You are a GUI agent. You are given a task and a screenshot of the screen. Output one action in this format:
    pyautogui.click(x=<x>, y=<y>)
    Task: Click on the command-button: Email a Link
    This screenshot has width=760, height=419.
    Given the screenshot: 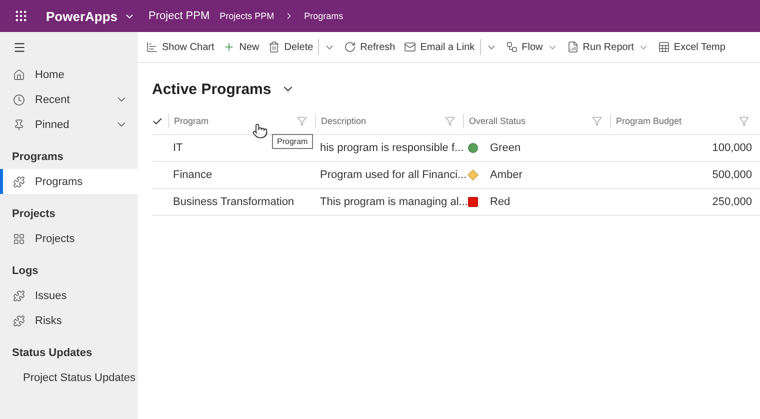 What is the action you would take?
    pyautogui.click(x=439, y=47)
    